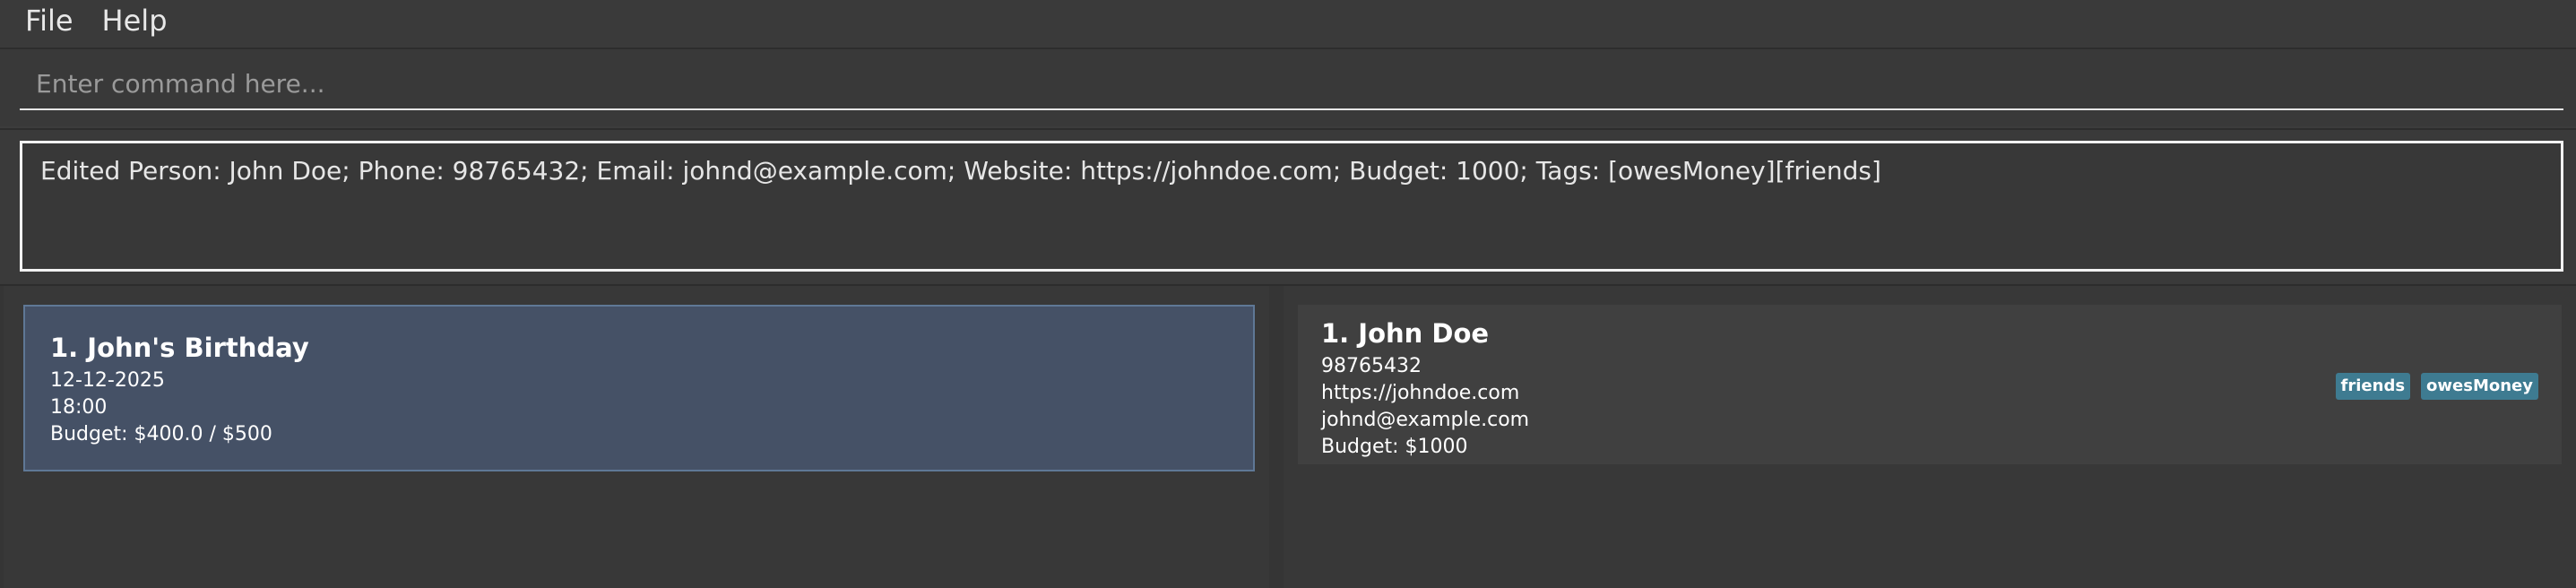  I want to click on person-tags: friends owesMoney, so click(2436, 386).